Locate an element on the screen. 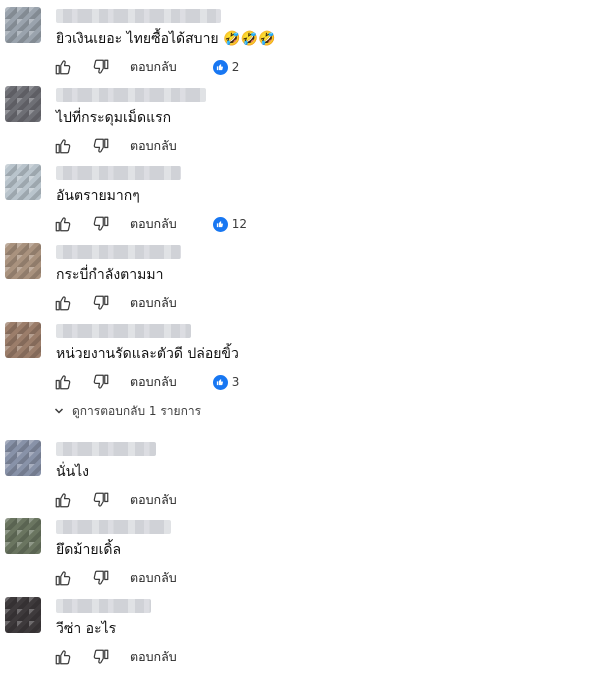  comment-text: ยึดม้ายเดิ้ล is located at coordinates (89, 550).